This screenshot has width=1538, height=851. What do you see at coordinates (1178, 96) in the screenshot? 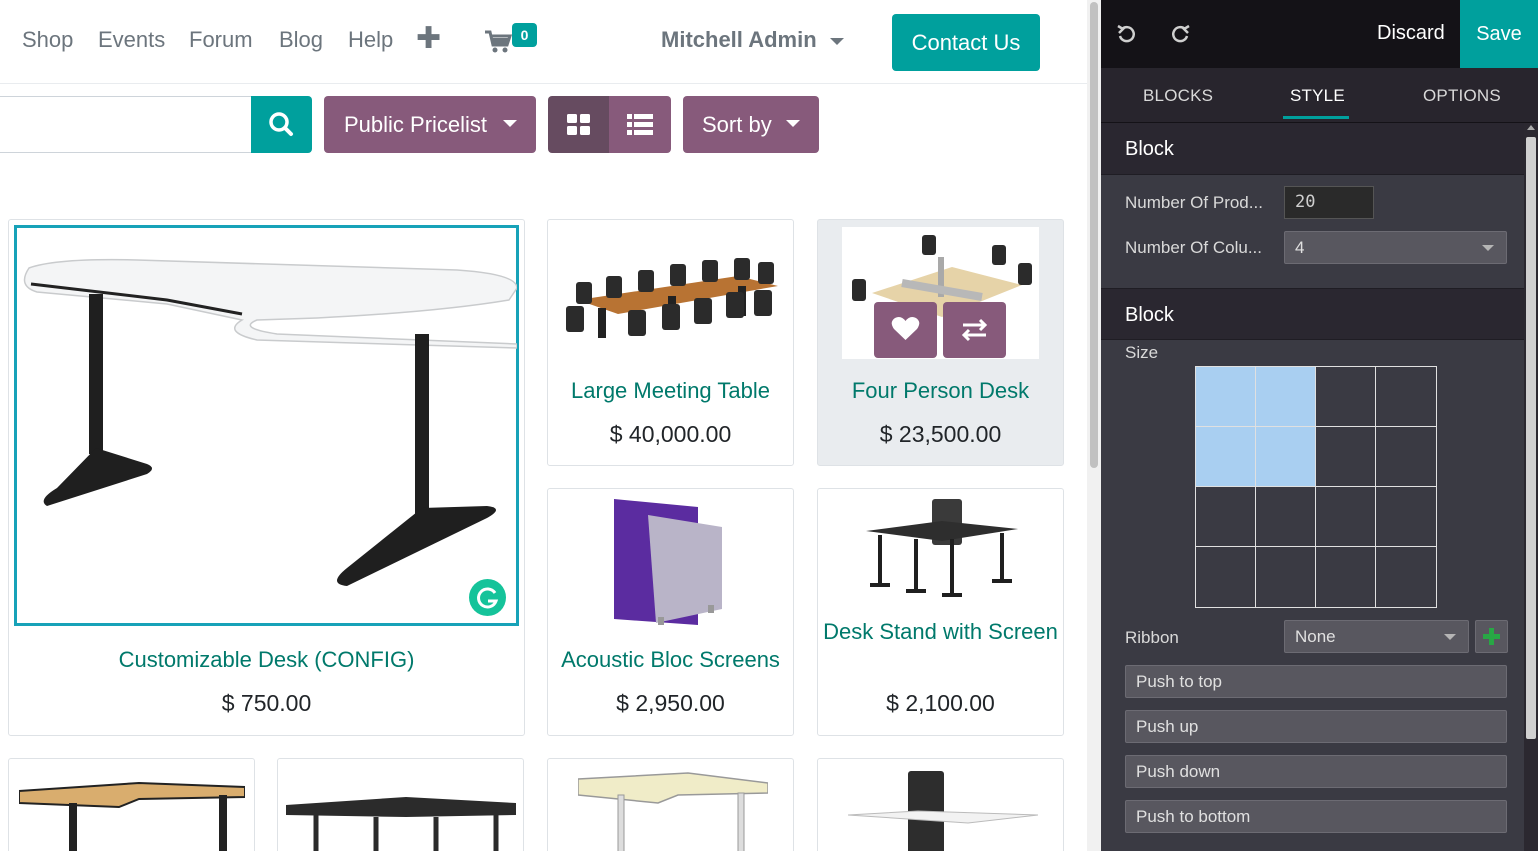
I see `tab-blocks: BLOCKS` at bounding box center [1178, 96].